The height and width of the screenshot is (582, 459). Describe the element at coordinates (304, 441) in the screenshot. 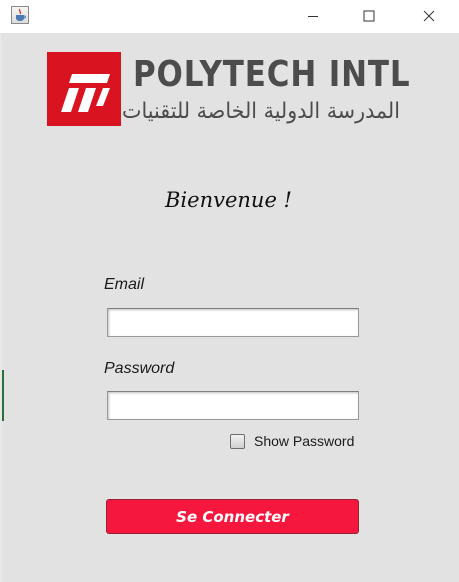

I see `show-password-label: Show Password` at that location.